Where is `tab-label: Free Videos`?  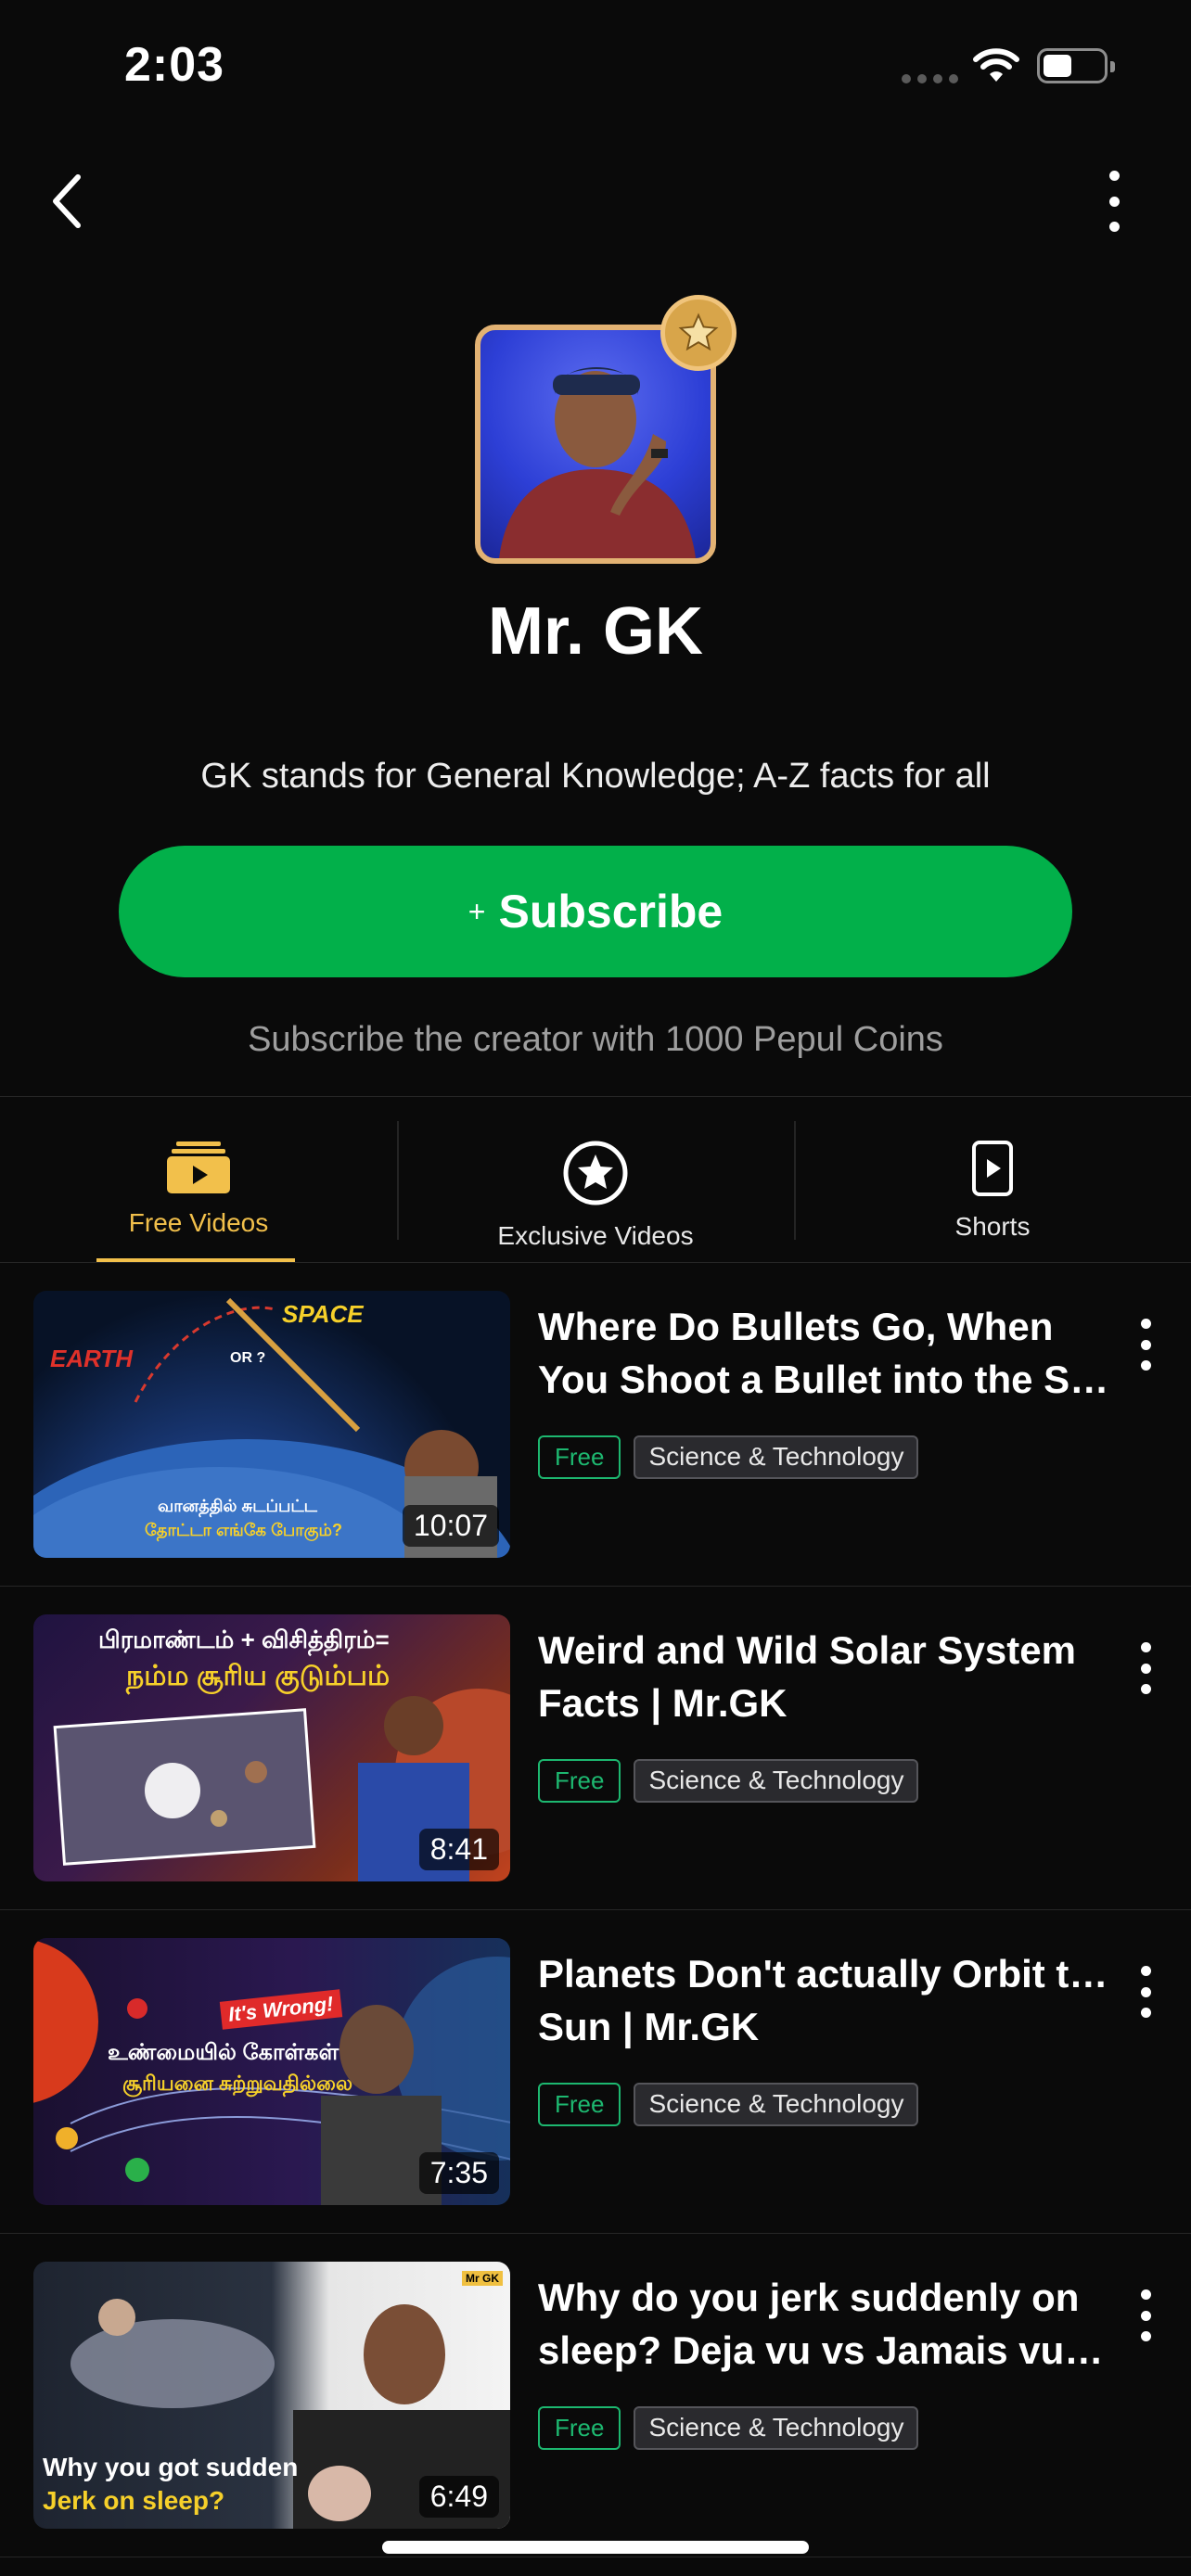
tab-label: Free Videos is located at coordinates (198, 1223).